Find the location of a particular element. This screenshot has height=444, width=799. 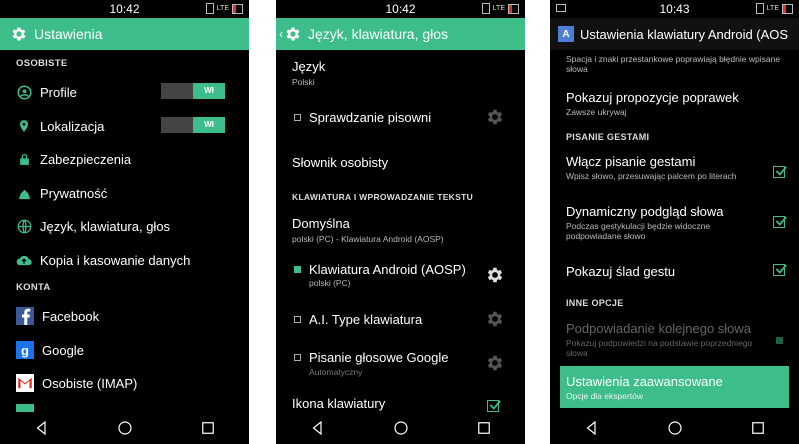

lock-icon is located at coordinates (24, 159).